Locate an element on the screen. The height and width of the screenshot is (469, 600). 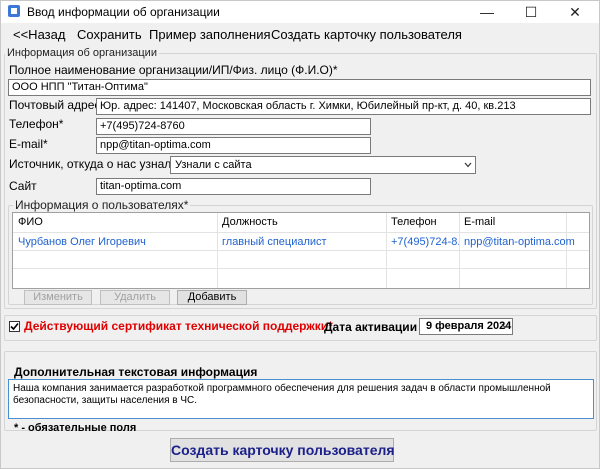
activation-date-picker: 9 февраля 2024 is located at coordinates (466, 326).